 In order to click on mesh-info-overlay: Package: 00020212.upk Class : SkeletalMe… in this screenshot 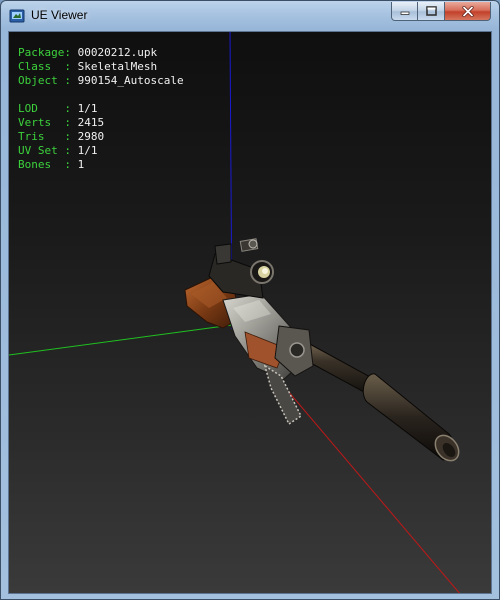, I will do `click(101, 109)`.